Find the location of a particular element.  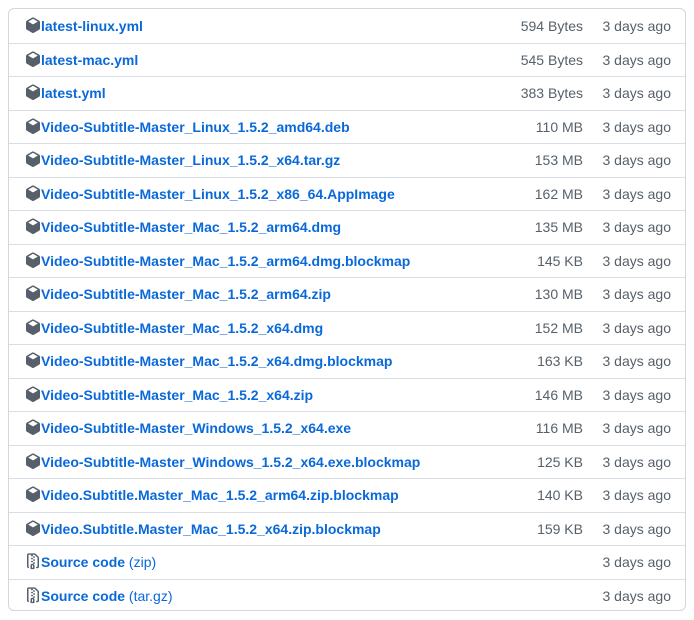

asset-link: latest-mac.yml is located at coordinates (89, 60).